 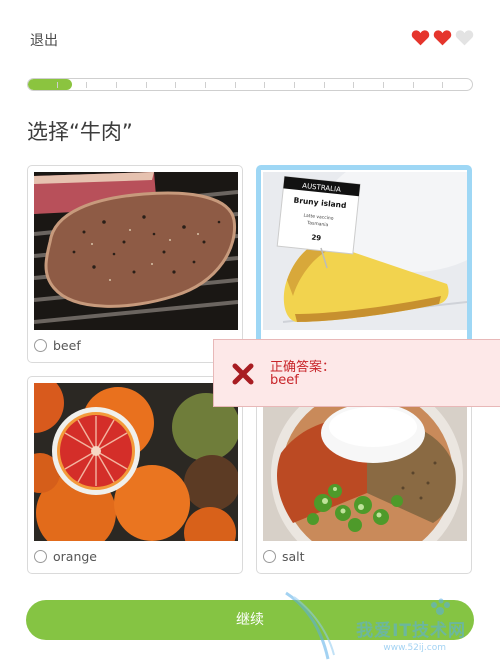 I want to click on option-label: orange, so click(x=75, y=556).